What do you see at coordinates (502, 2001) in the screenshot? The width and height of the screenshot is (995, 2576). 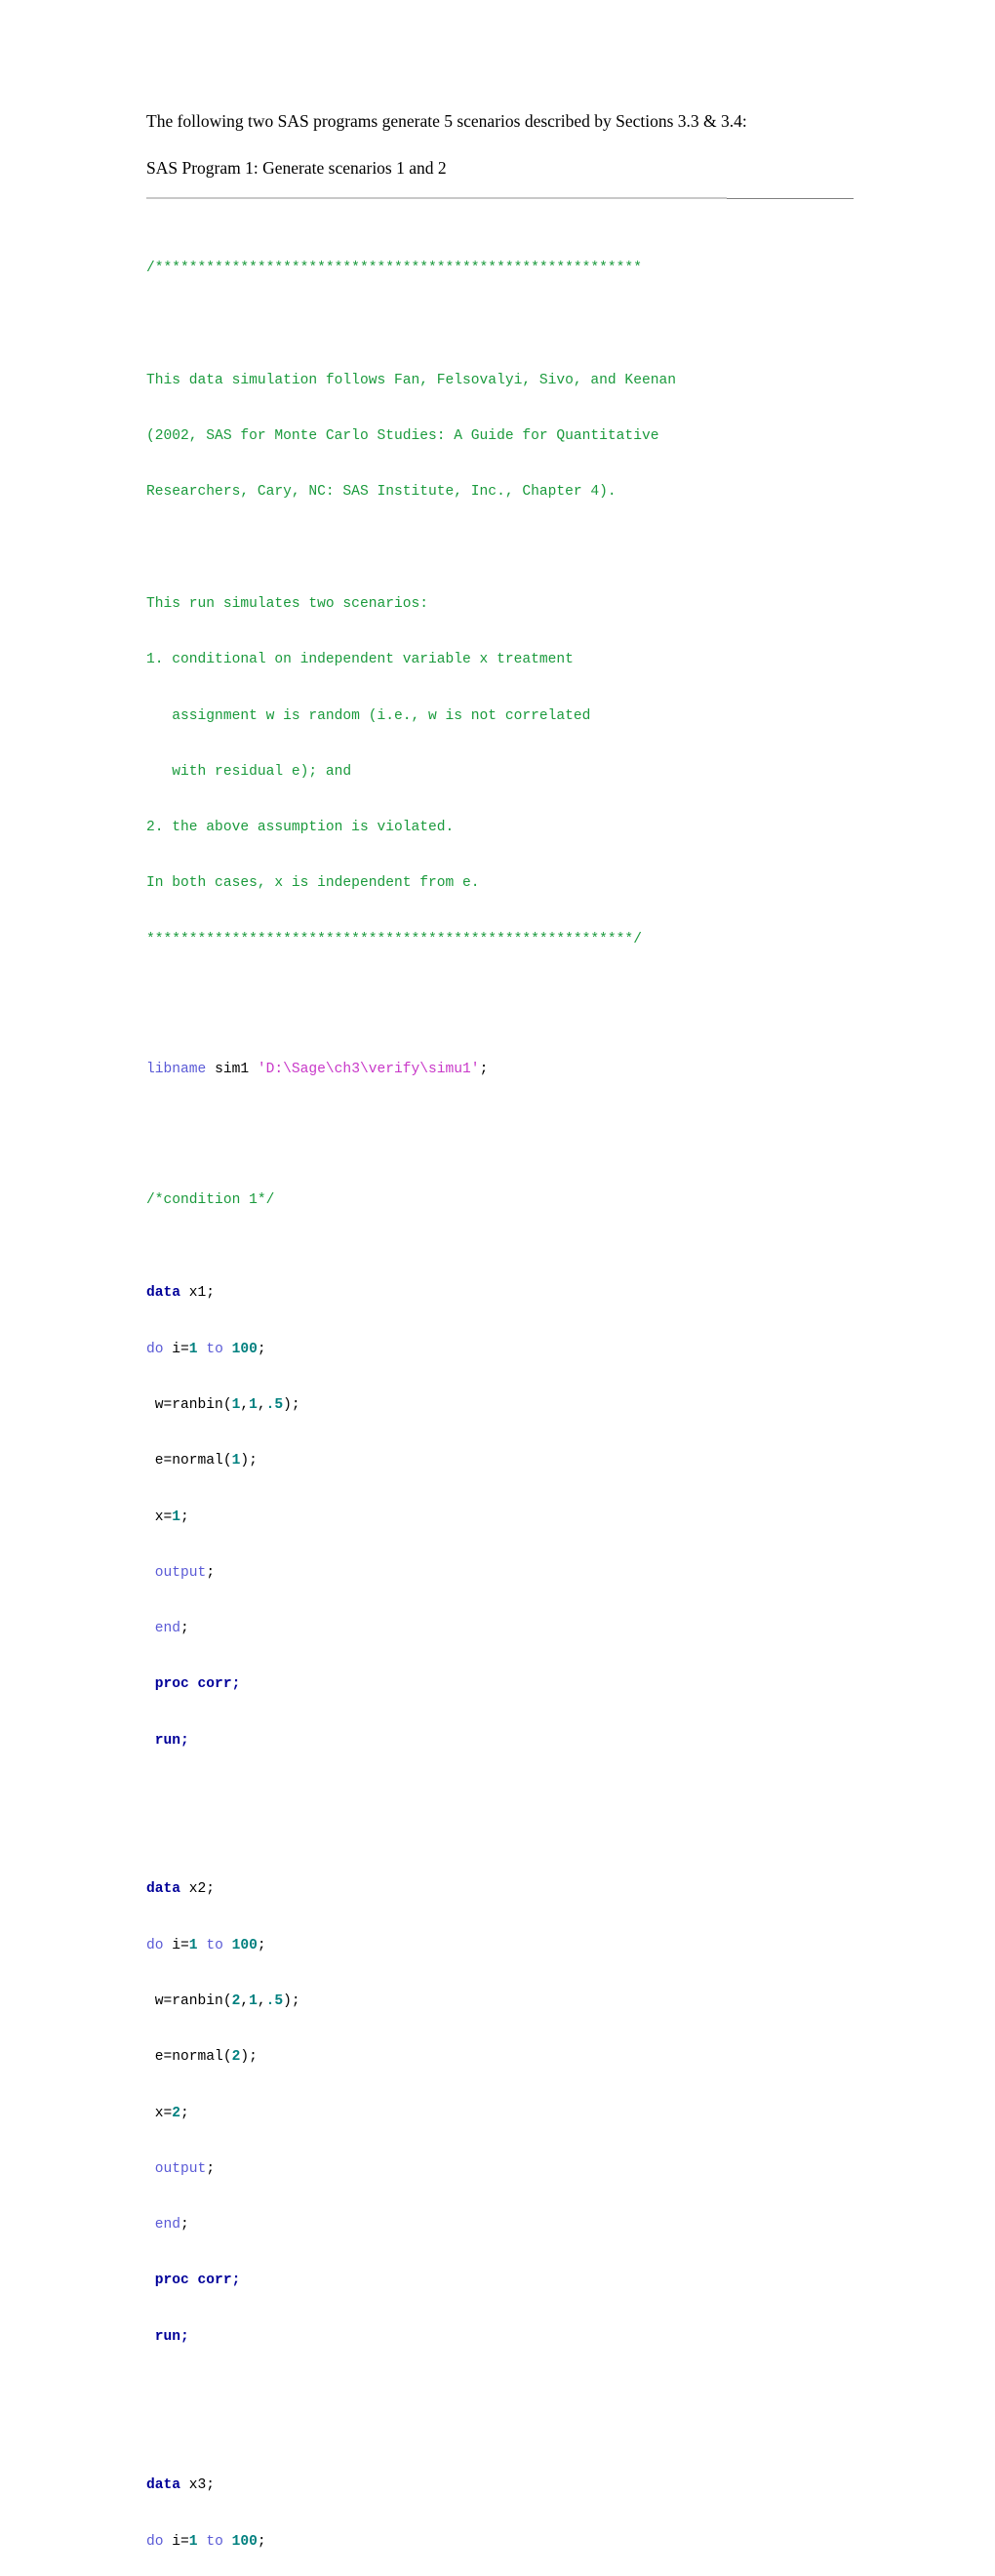 I see `ranbin-assignment: w=ranbin(2,1,.5);` at bounding box center [502, 2001].